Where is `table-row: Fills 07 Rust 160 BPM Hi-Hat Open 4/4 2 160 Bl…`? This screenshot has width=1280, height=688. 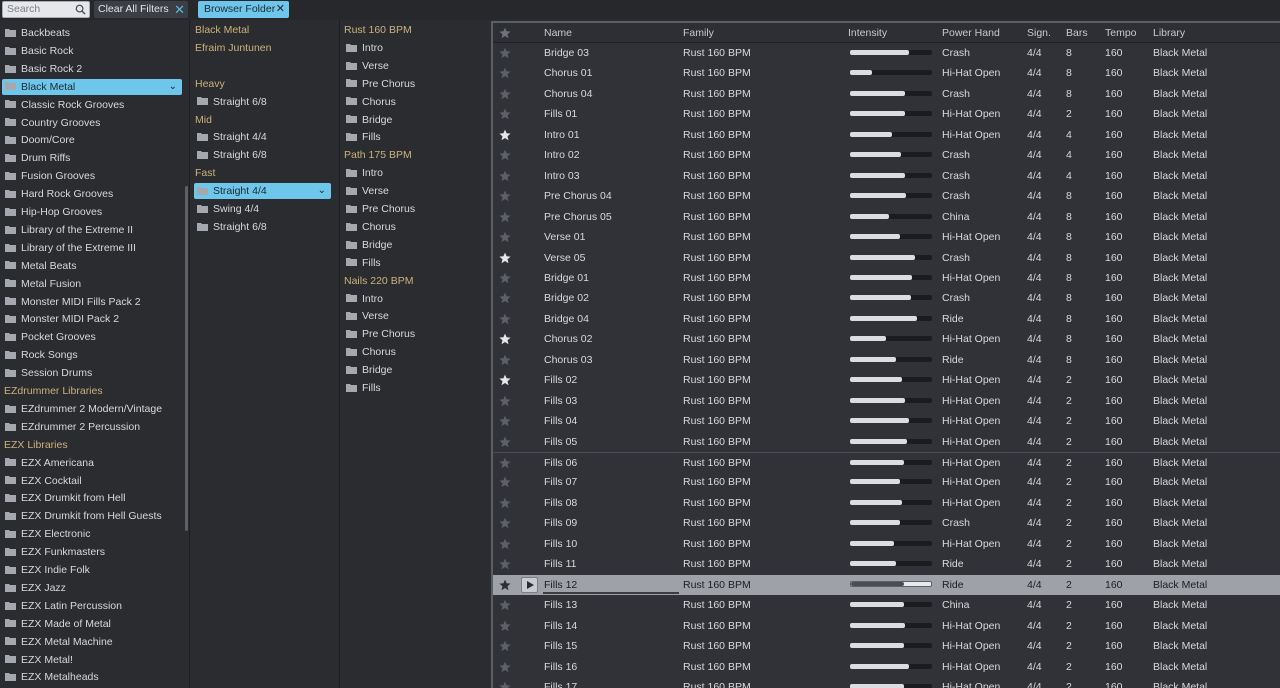 table-row: Fills 07 Rust 160 BPM Hi-Hat Open 4/4 2 160 Bl… is located at coordinates (886, 482).